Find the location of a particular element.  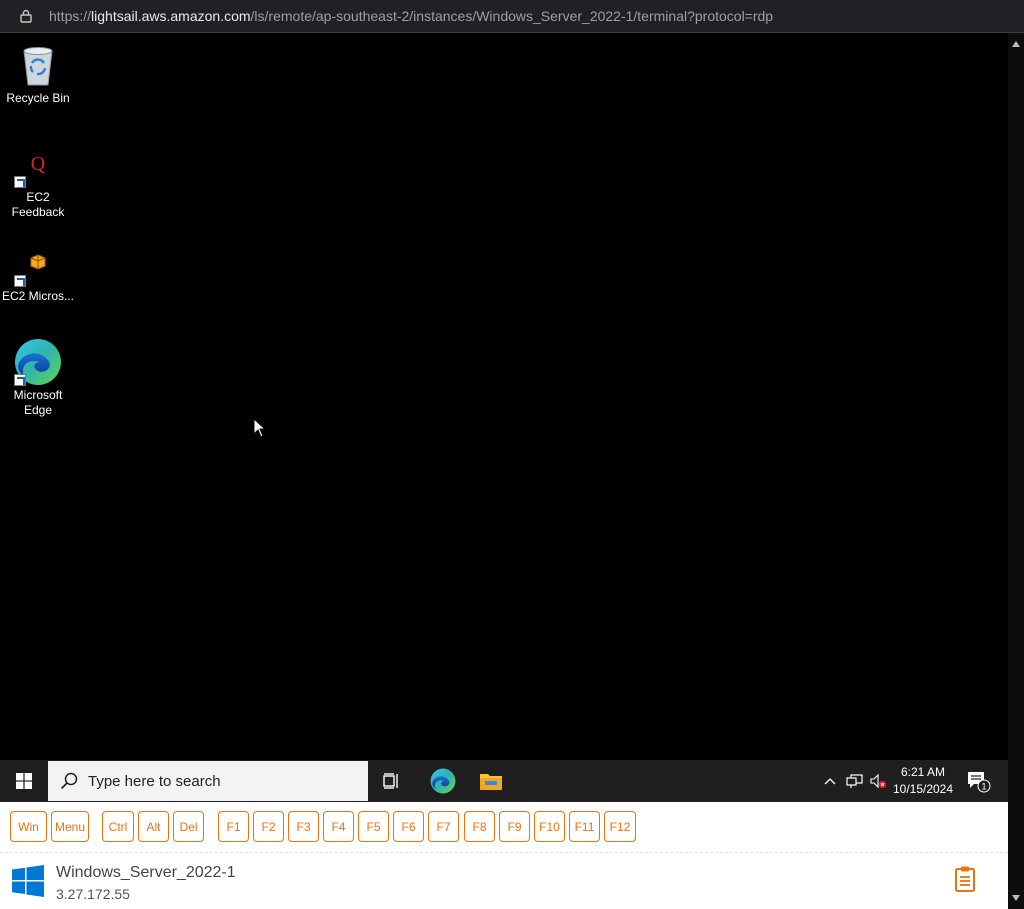

taskbar-file-explorer-button is located at coordinates (491, 781).